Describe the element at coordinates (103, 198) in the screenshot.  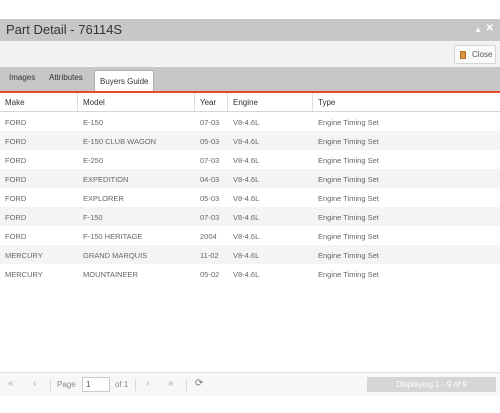
I see `cell-model: EXPLORER` at that location.